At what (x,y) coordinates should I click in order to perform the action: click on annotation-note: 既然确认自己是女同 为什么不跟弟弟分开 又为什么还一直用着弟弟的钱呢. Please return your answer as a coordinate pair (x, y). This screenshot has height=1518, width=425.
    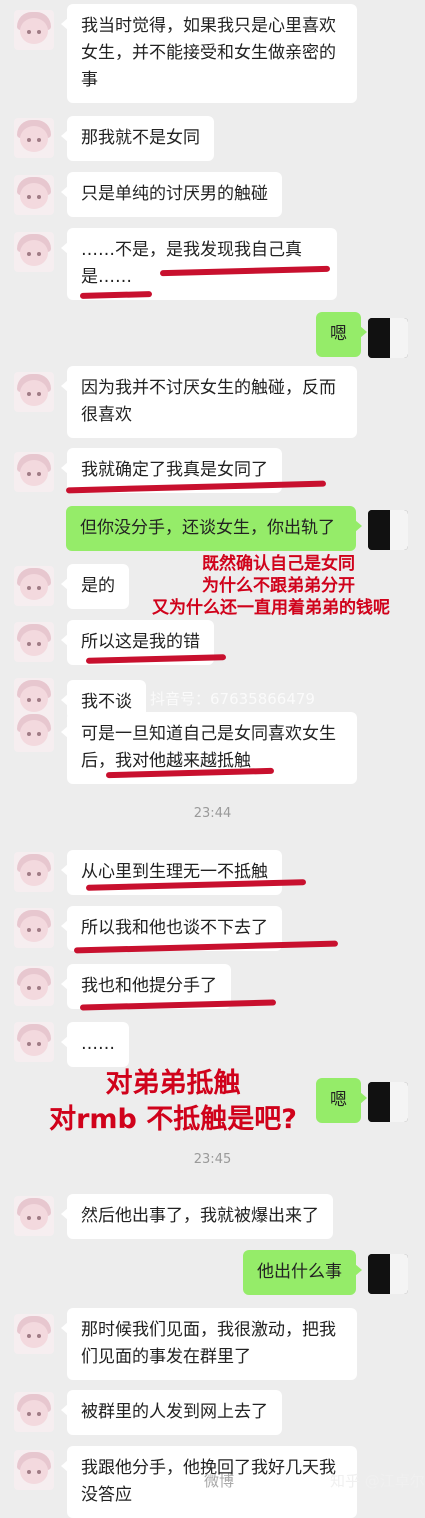
    Looking at the image, I should click on (271, 586).